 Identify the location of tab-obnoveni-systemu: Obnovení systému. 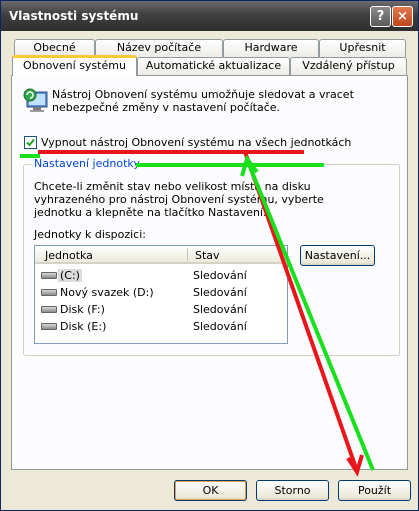
(74, 65).